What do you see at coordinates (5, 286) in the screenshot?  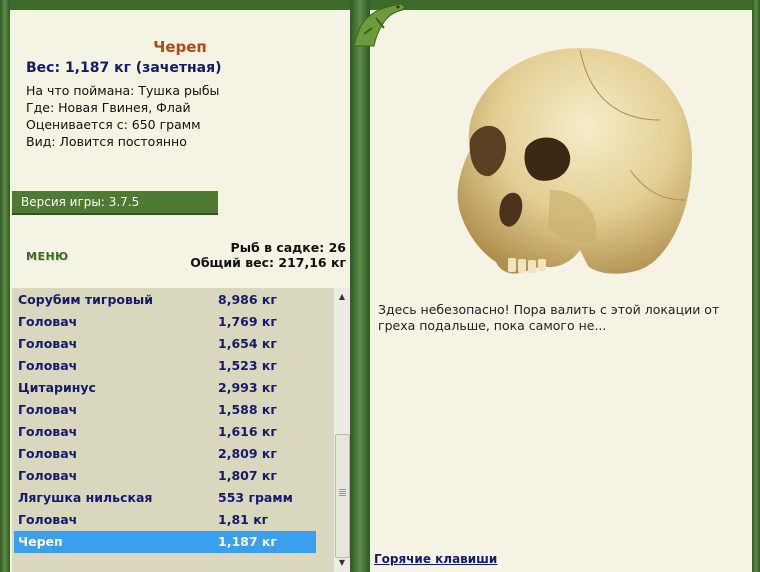 I see `frame-left` at bounding box center [5, 286].